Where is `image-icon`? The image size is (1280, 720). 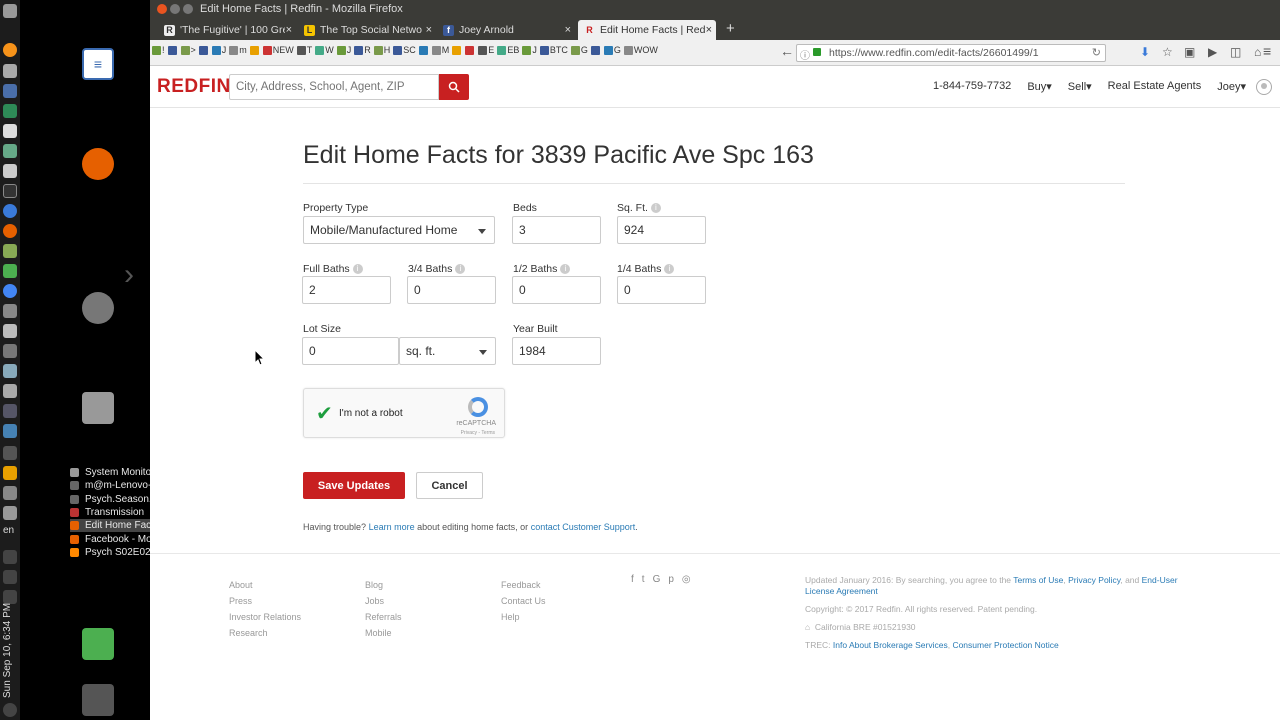
image-icon is located at coordinates (10, 251).